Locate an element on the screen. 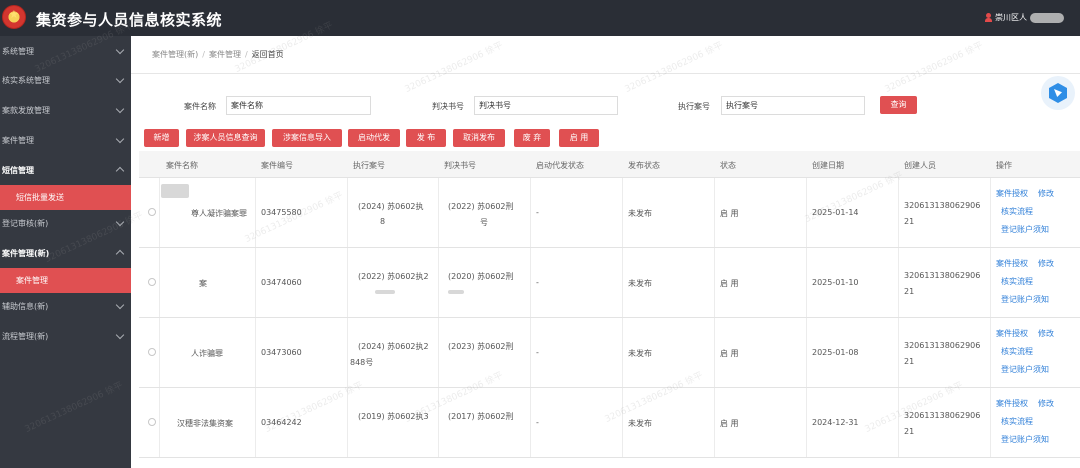 The height and width of the screenshot is (468, 1080). import-button: 涉案信息导入 is located at coordinates (307, 138).